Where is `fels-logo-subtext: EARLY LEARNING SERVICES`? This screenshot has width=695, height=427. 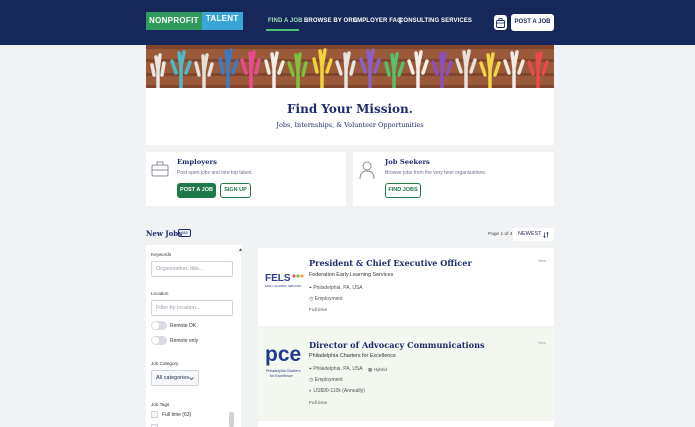
fels-logo-subtext: EARLY LEARNING SERVICES is located at coordinates (283, 286).